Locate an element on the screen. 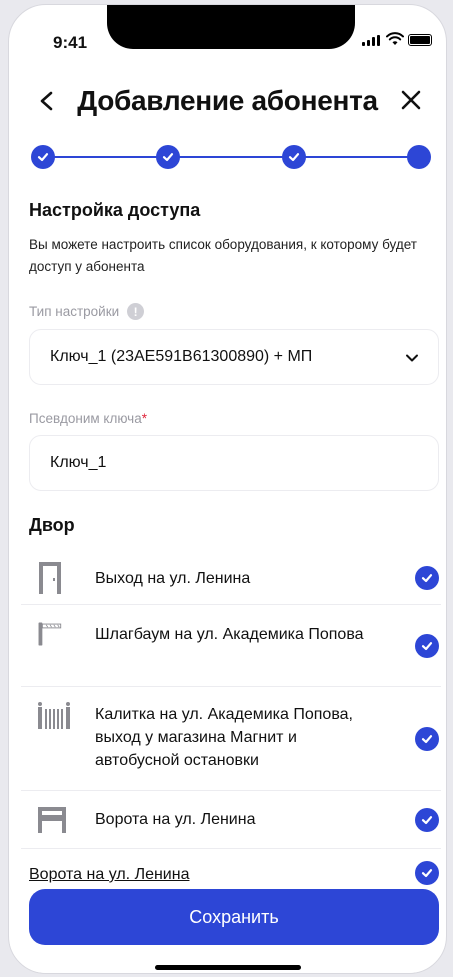  wifi-icon is located at coordinates (395, 38).